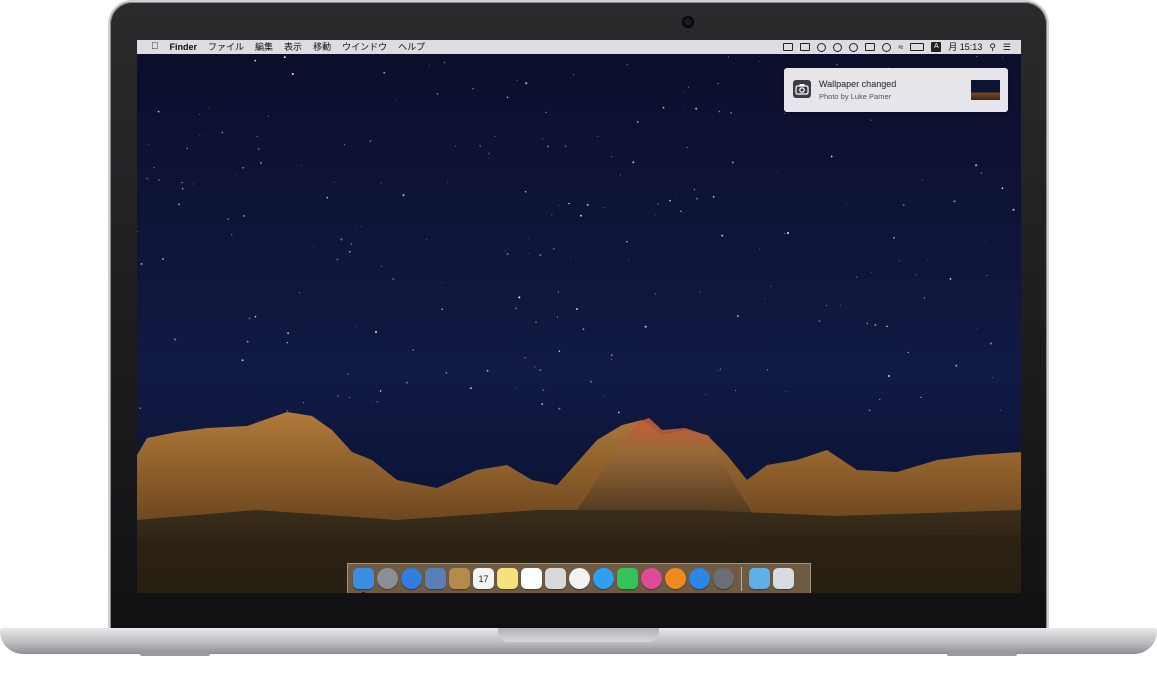  What do you see at coordinates (531, 578) in the screenshot?
I see `dock-reminders-icon` at bounding box center [531, 578].